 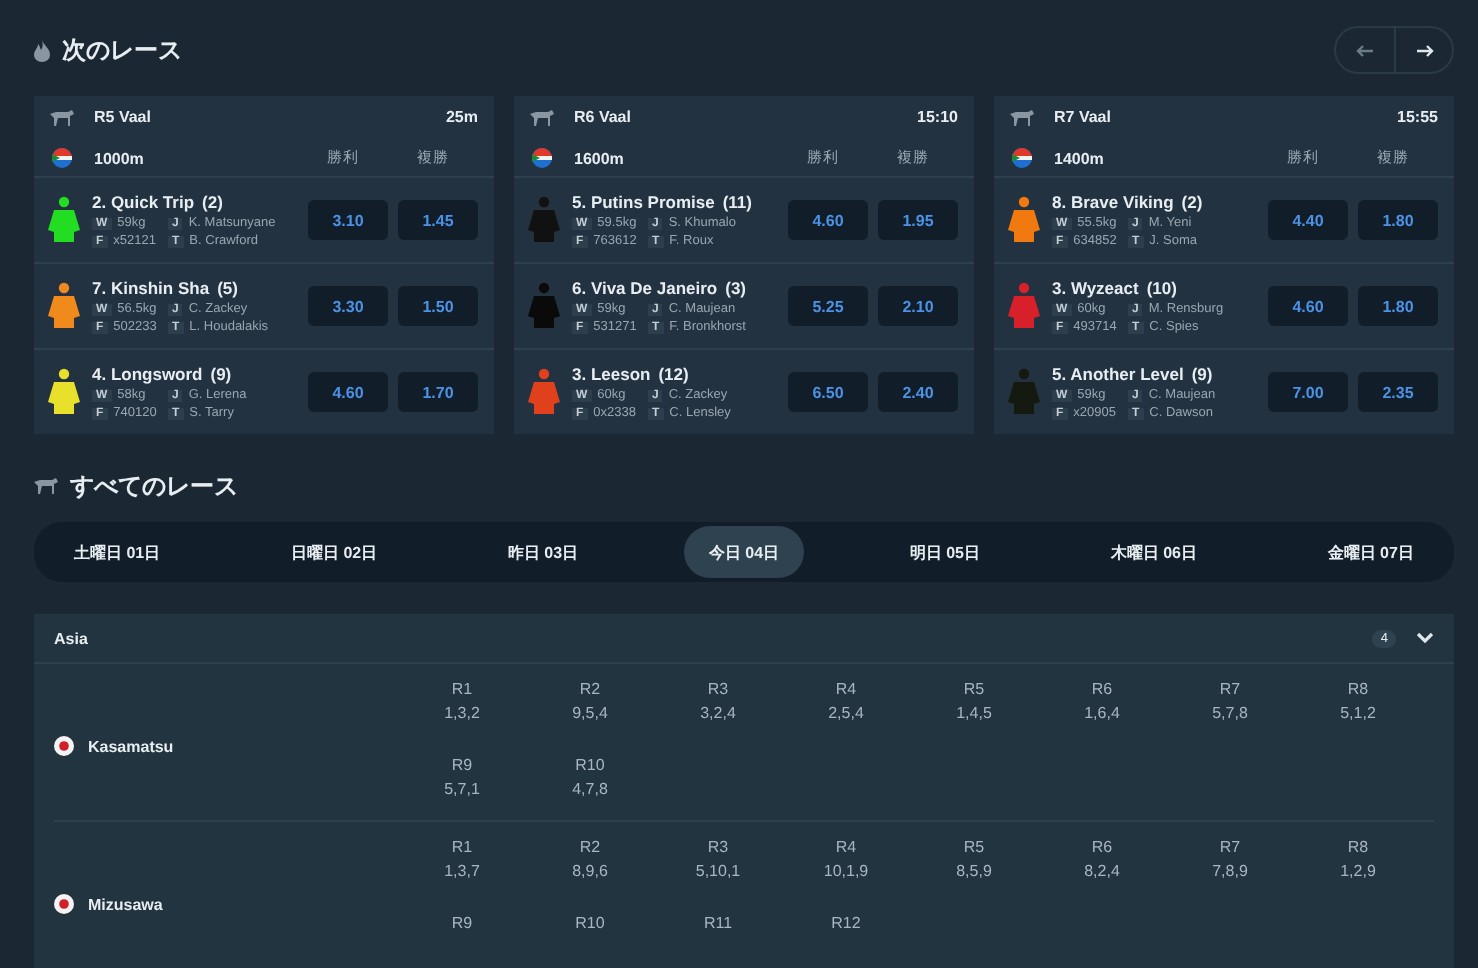 I want to click on race-result: 8,2,4, so click(x=1102, y=871).